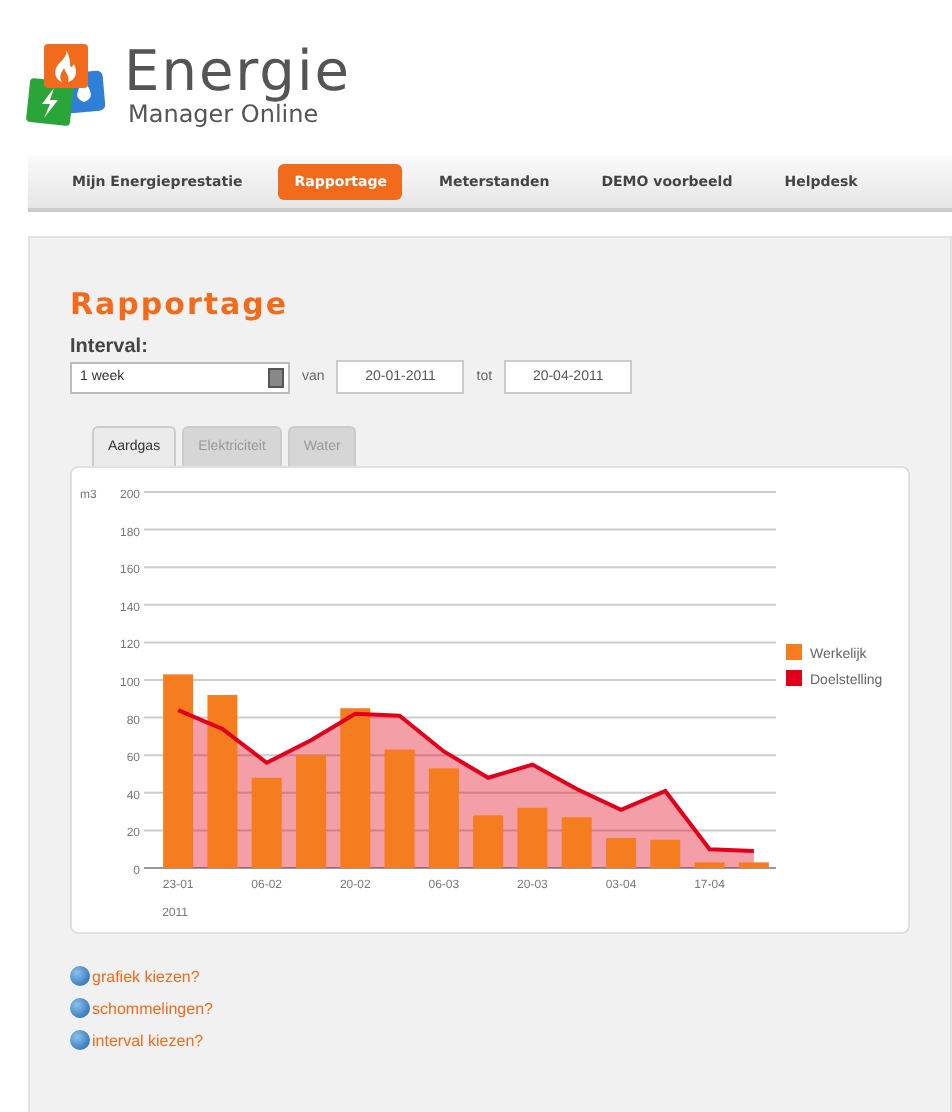 Image resolution: width=952 pixels, height=1112 pixels. I want to click on caret-icon, so click(276, 377).